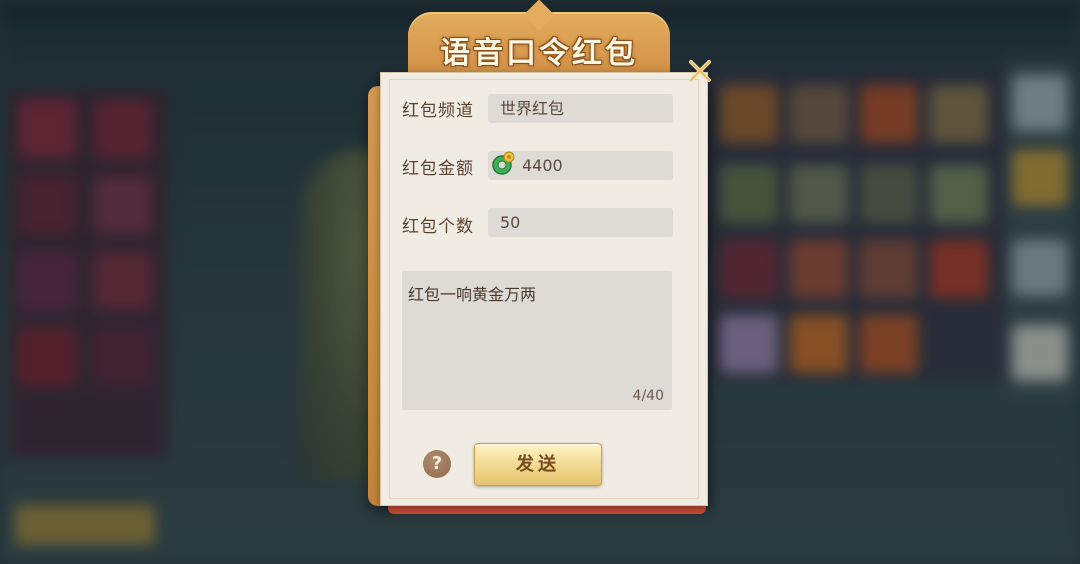  What do you see at coordinates (648, 396) in the screenshot?
I see `character-counter: 4/40` at bounding box center [648, 396].